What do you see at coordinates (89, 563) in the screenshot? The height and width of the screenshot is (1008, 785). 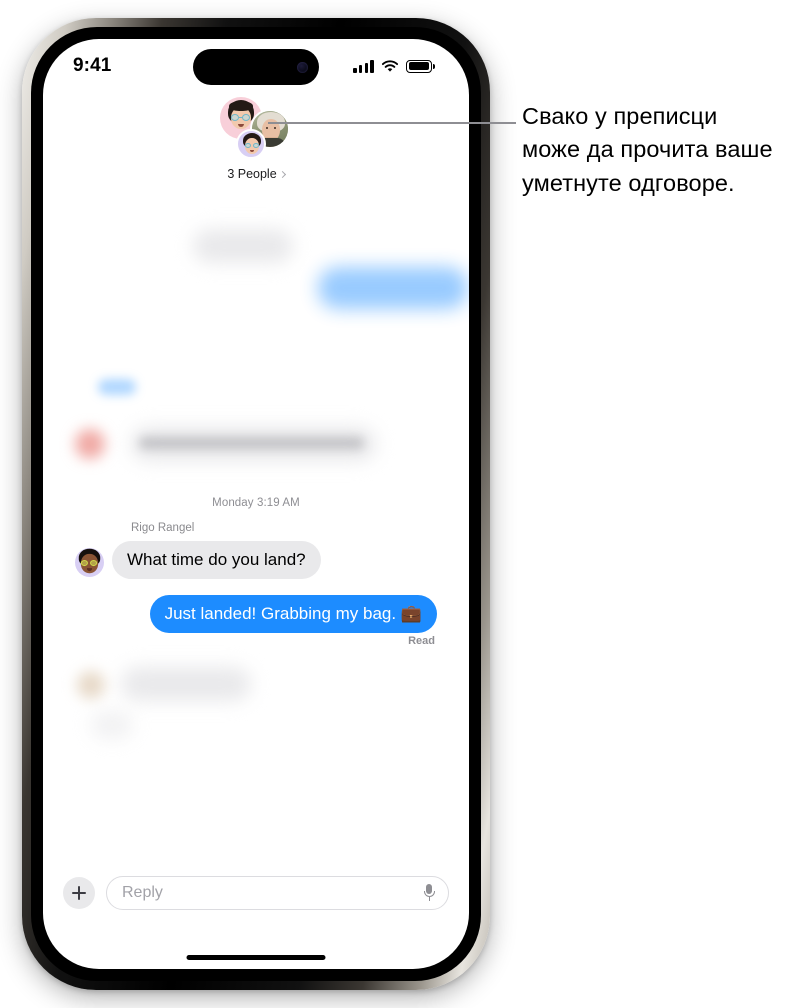 I see `memoji-purple-avatar-small` at bounding box center [89, 563].